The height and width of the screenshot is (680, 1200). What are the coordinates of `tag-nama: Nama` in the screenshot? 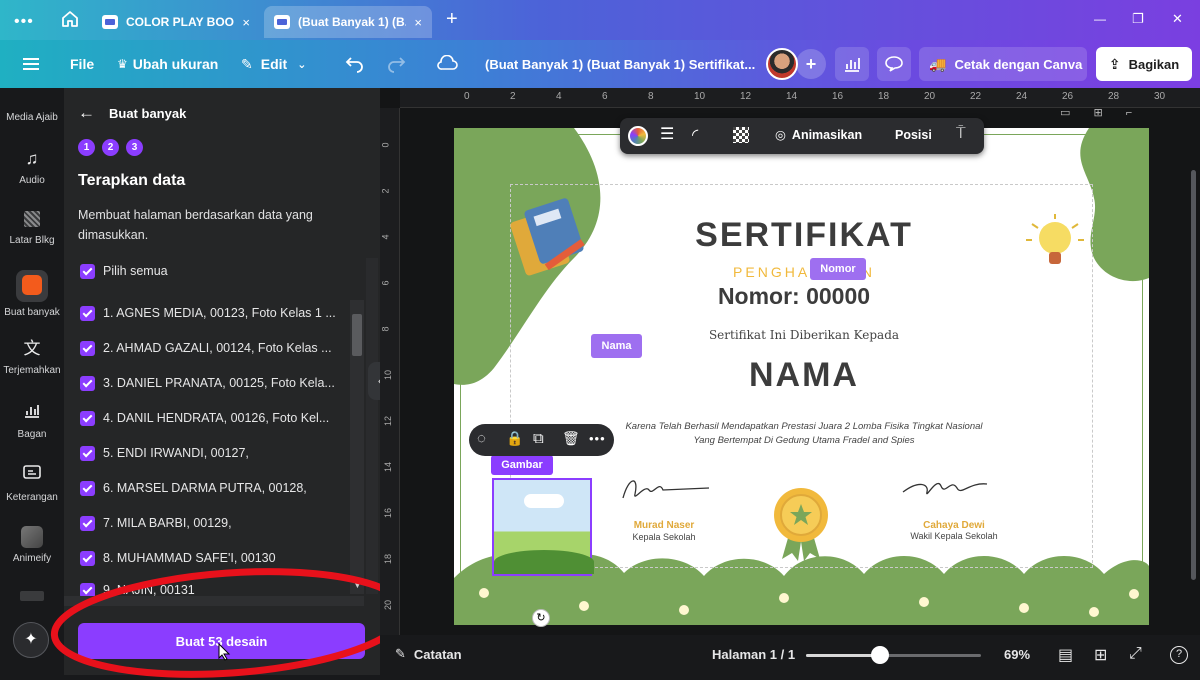 It's located at (616, 346).